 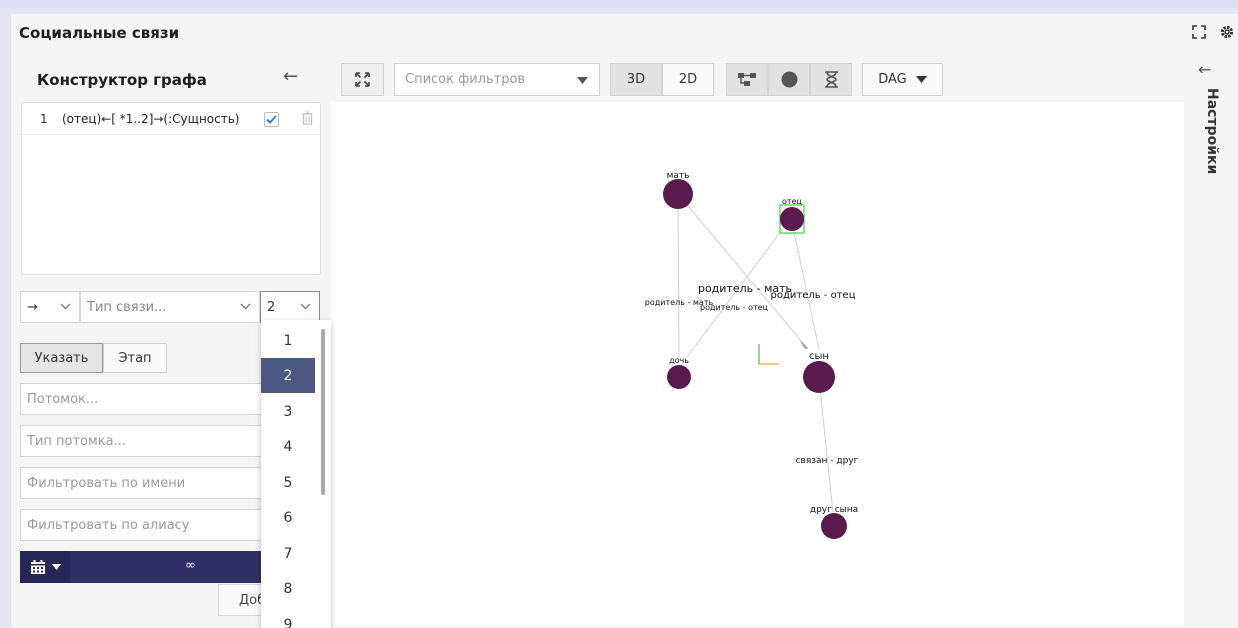 I want to click on trash-icon, so click(x=307, y=119).